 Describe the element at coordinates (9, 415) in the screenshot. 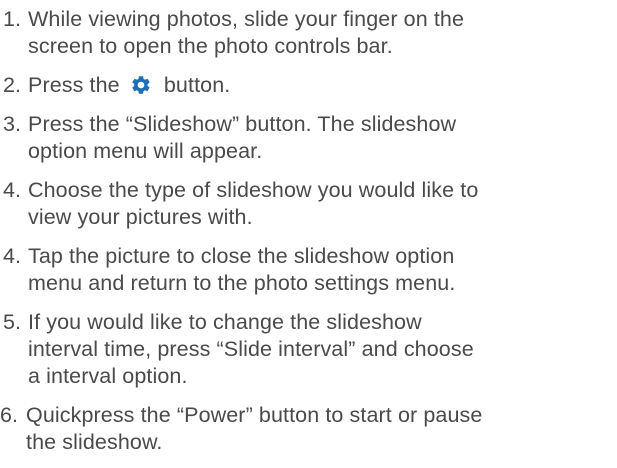

I see `step-number: 6.` at that location.